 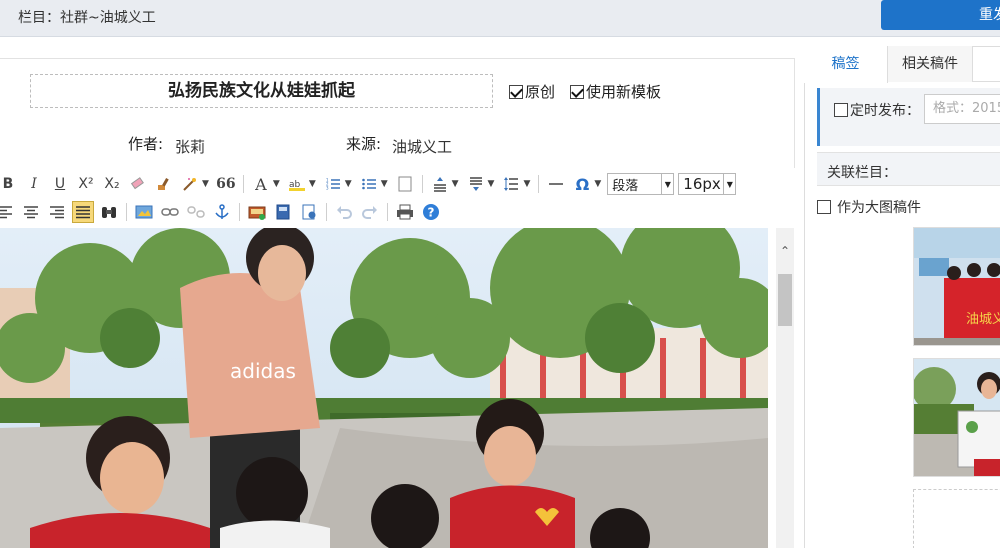 I want to click on thumbnail-banner-text: 油城义, so click(x=983, y=319).